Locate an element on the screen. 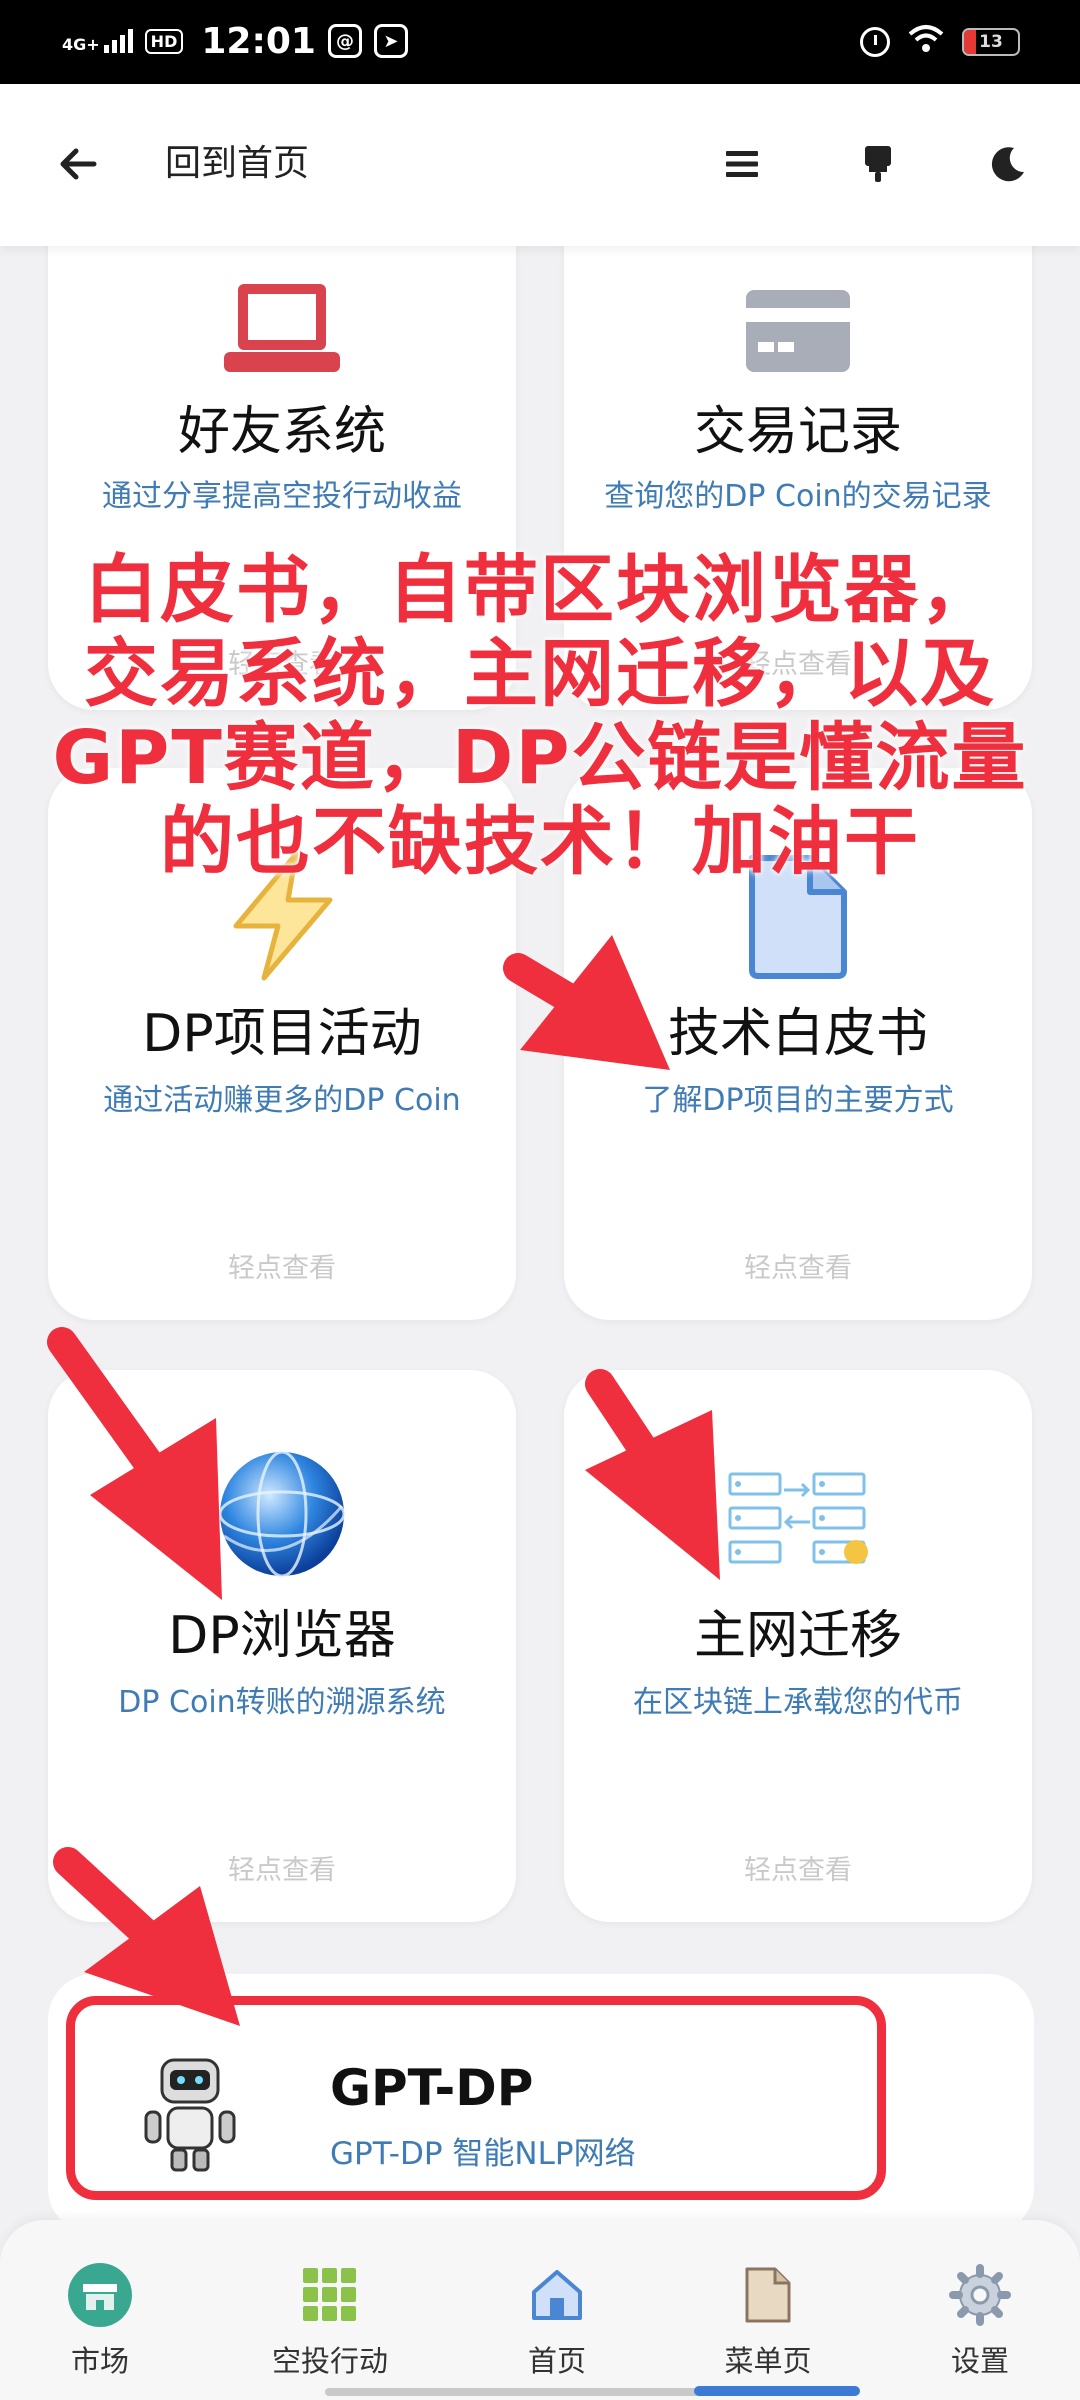 This screenshot has height=2400, width=1080. nav-home: 首页 is located at coordinates (557, 2319).